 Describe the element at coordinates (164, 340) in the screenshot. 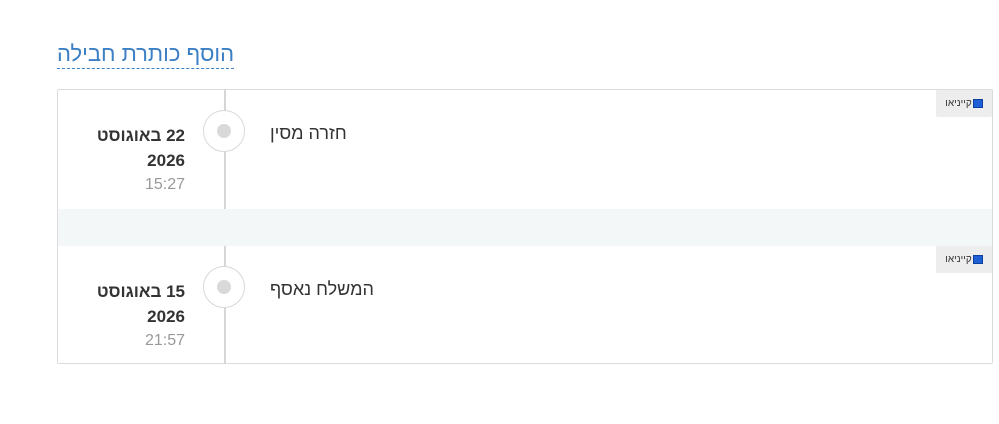

I see `event-time: 21:57` at that location.